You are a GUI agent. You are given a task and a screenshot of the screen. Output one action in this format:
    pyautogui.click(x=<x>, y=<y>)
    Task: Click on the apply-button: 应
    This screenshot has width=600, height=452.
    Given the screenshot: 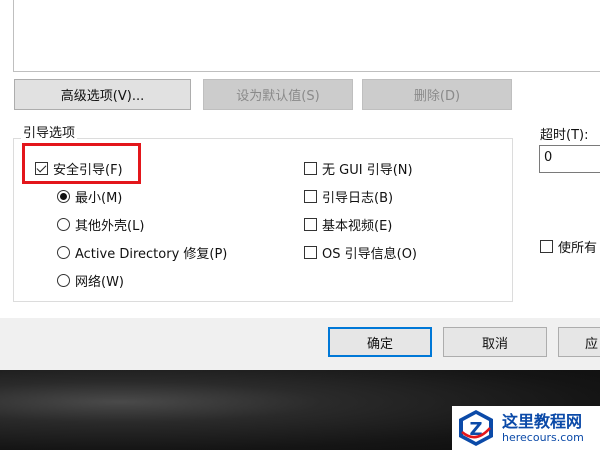 What is the action you would take?
    pyautogui.click(x=579, y=342)
    